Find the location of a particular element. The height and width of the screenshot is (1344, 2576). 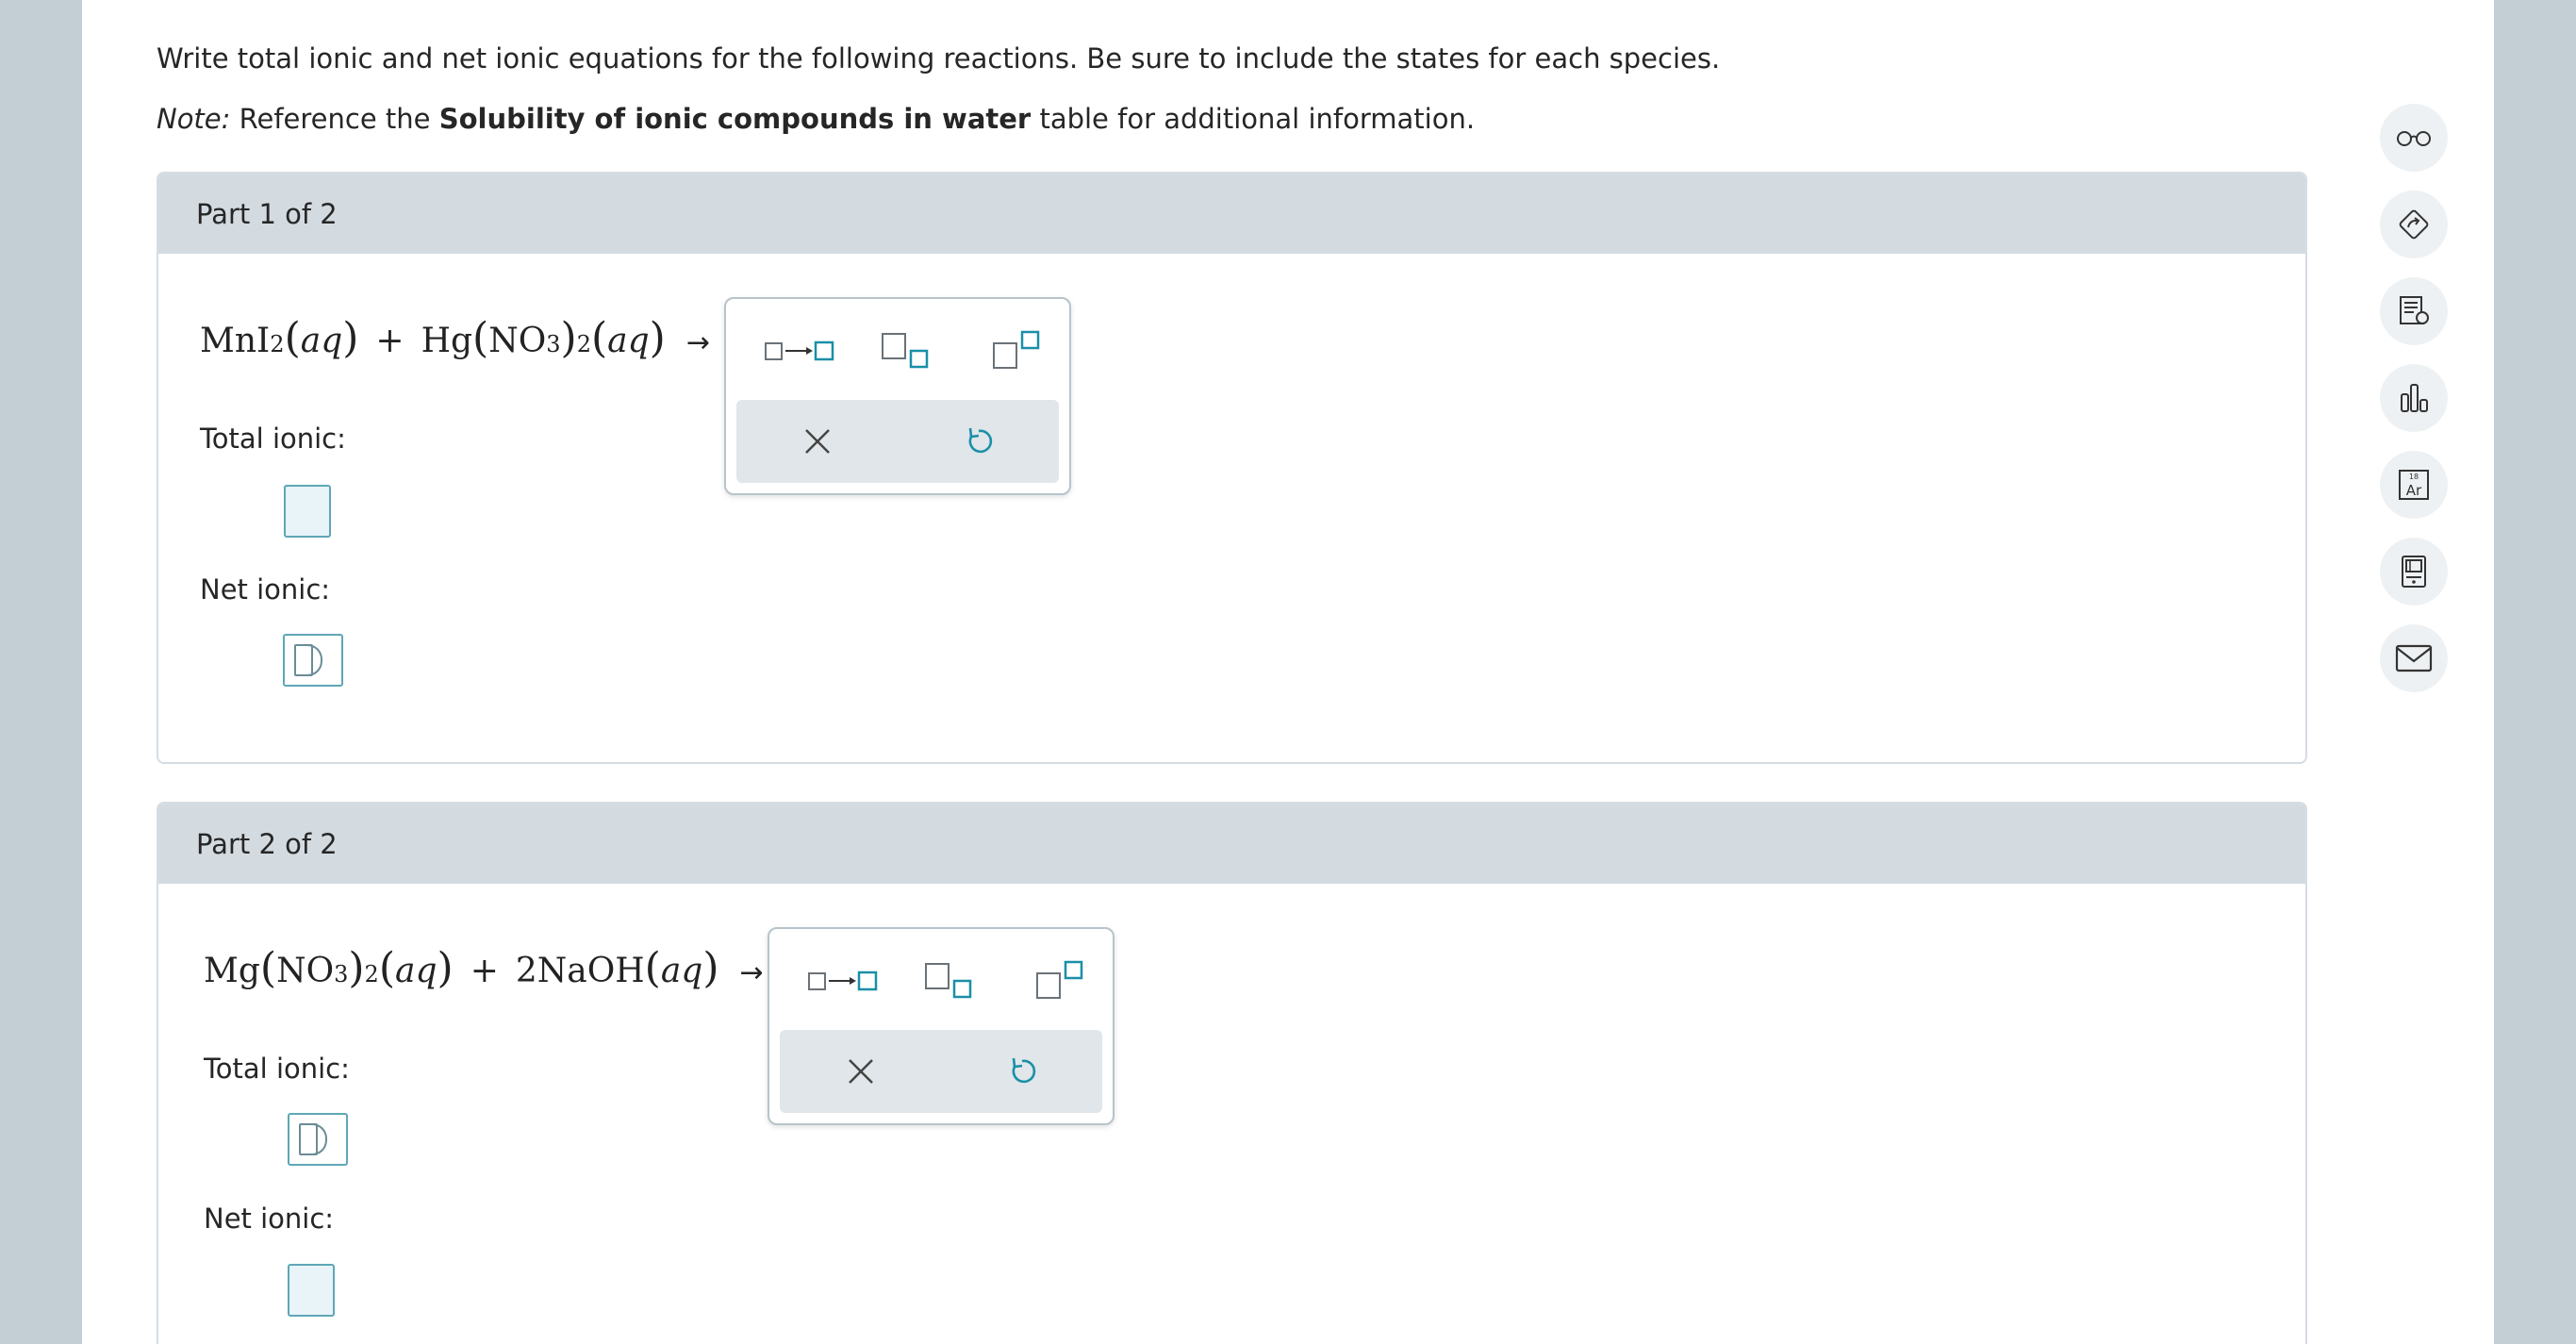

explanation-icon is located at coordinates (2414, 310).